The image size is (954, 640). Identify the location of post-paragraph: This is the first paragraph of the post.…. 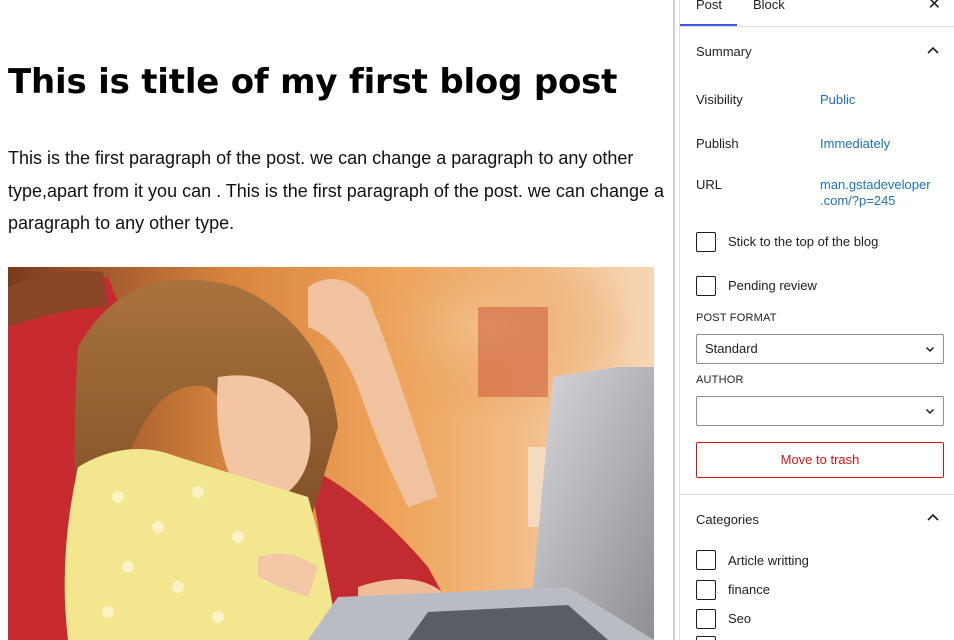
(339, 191).